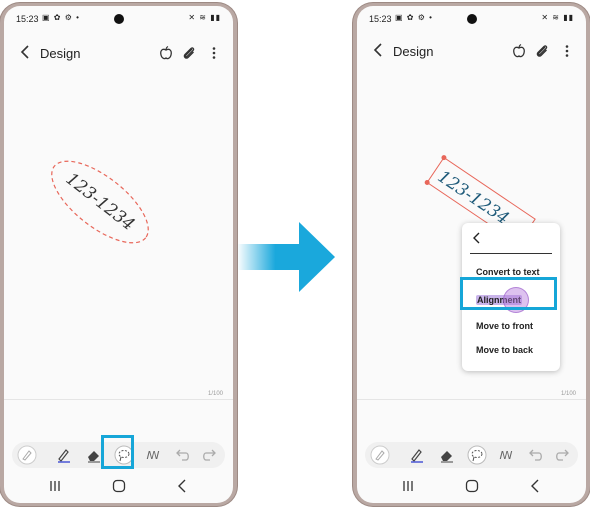 This screenshot has height=510, width=590. I want to click on menu-item-move-to-back: Move to back, so click(504, 350).